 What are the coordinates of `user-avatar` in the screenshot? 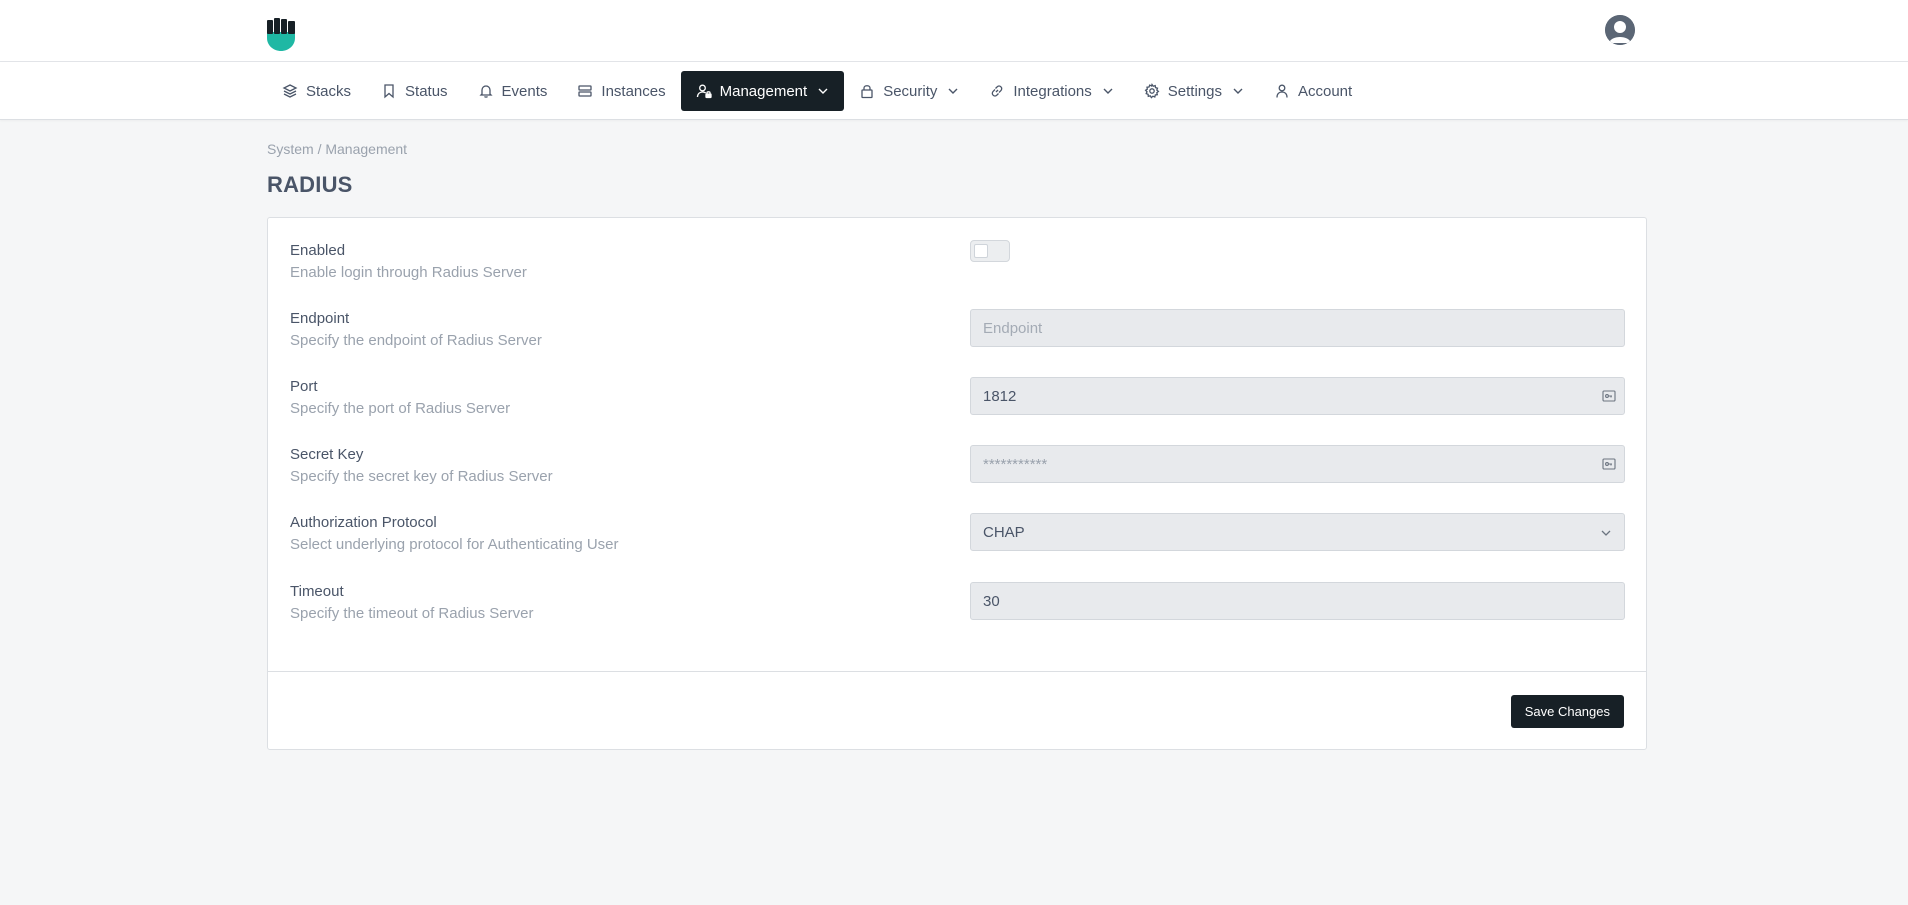 It's located at (1620, 30).